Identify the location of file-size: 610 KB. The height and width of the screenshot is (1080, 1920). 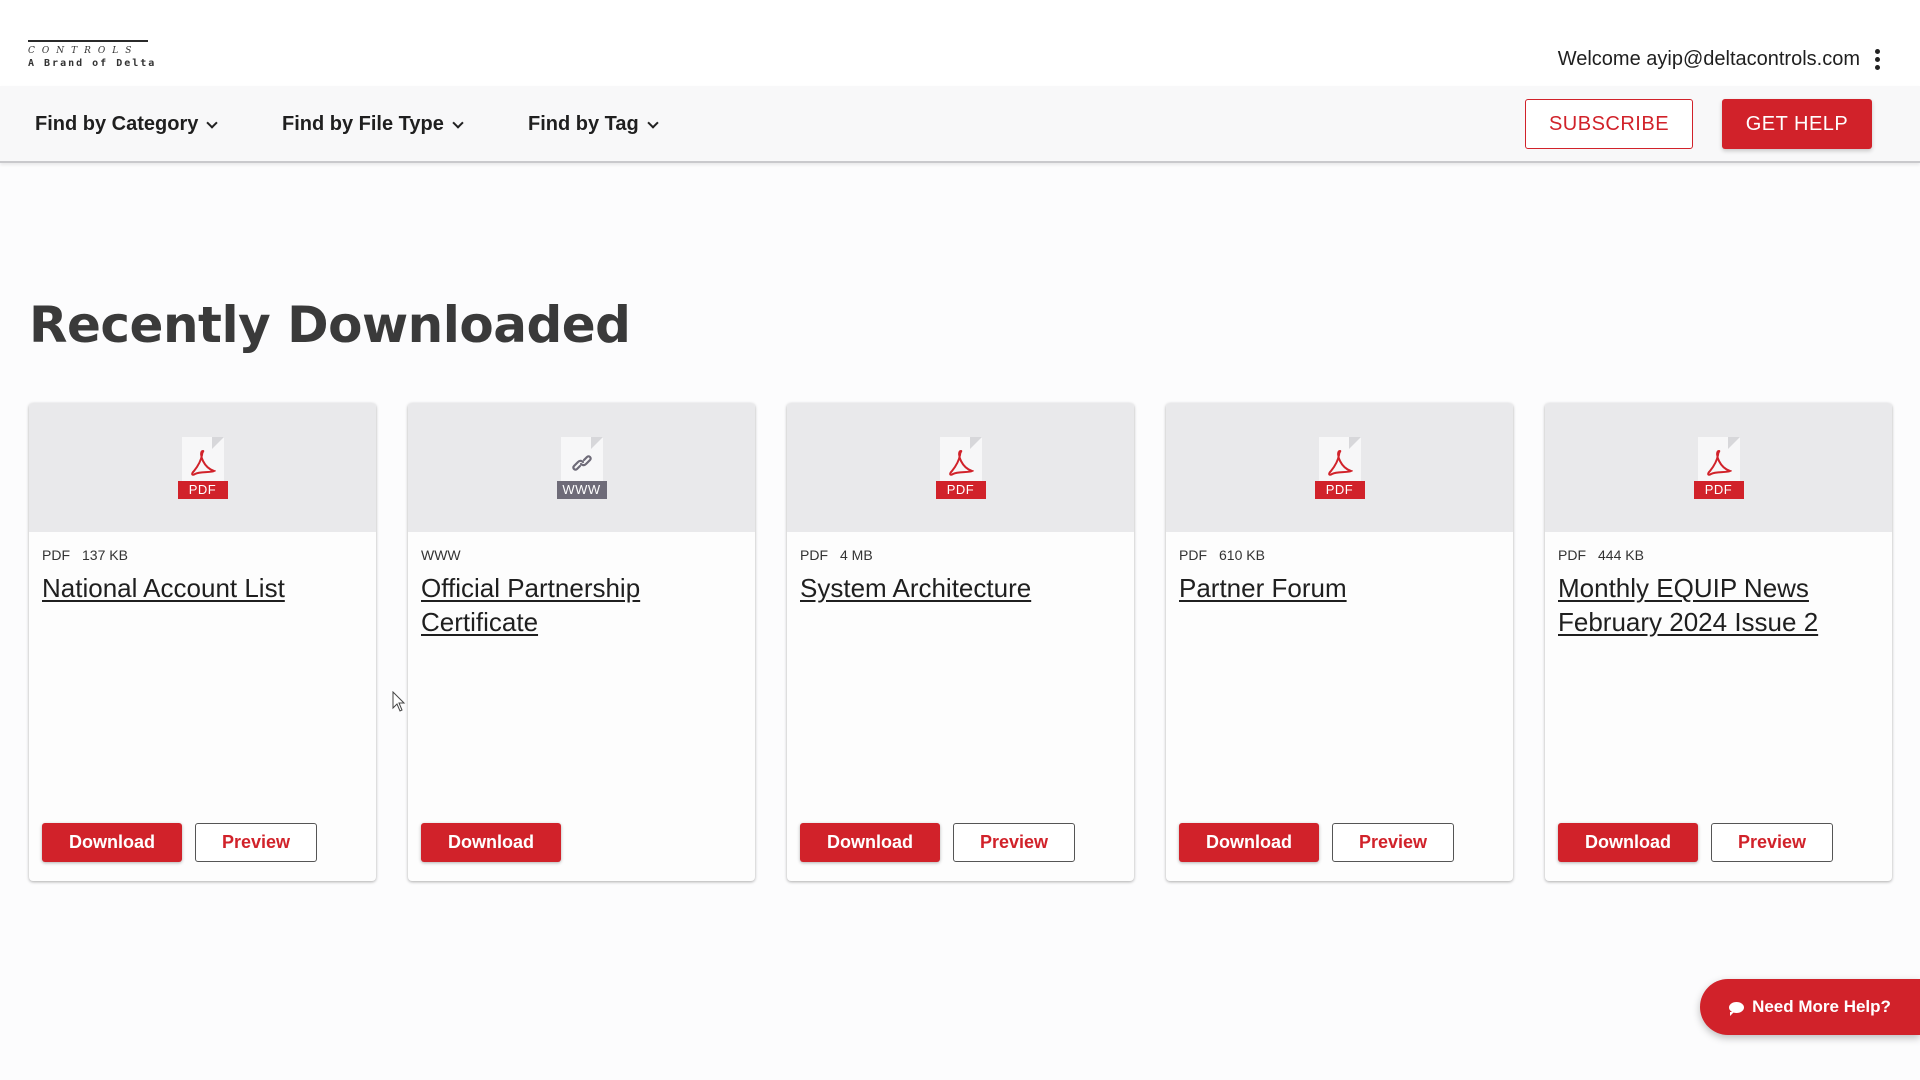
(1242, 555).